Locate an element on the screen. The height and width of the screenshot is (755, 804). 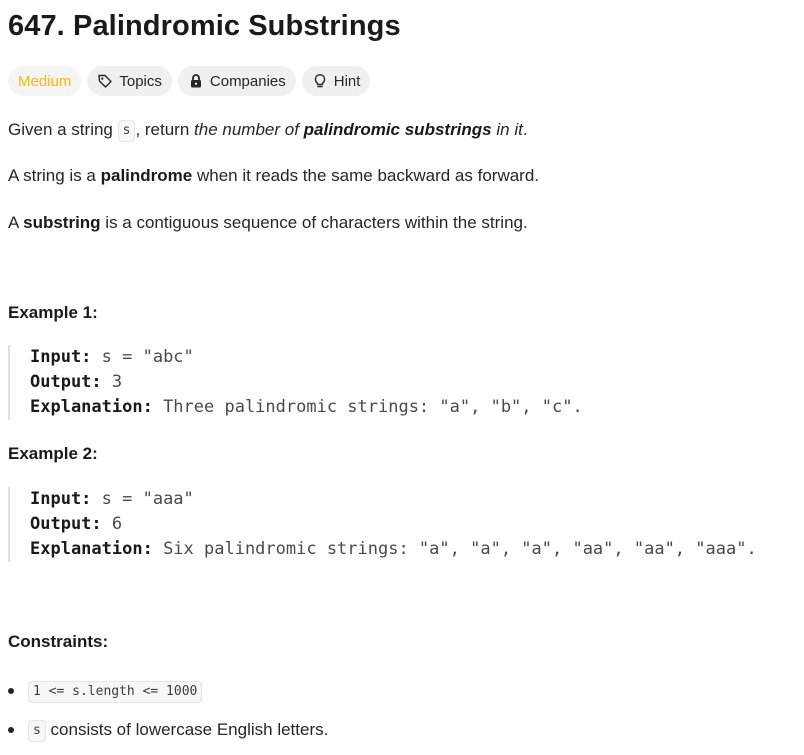
text-fragment: , return is located at coordinates (165, 129).